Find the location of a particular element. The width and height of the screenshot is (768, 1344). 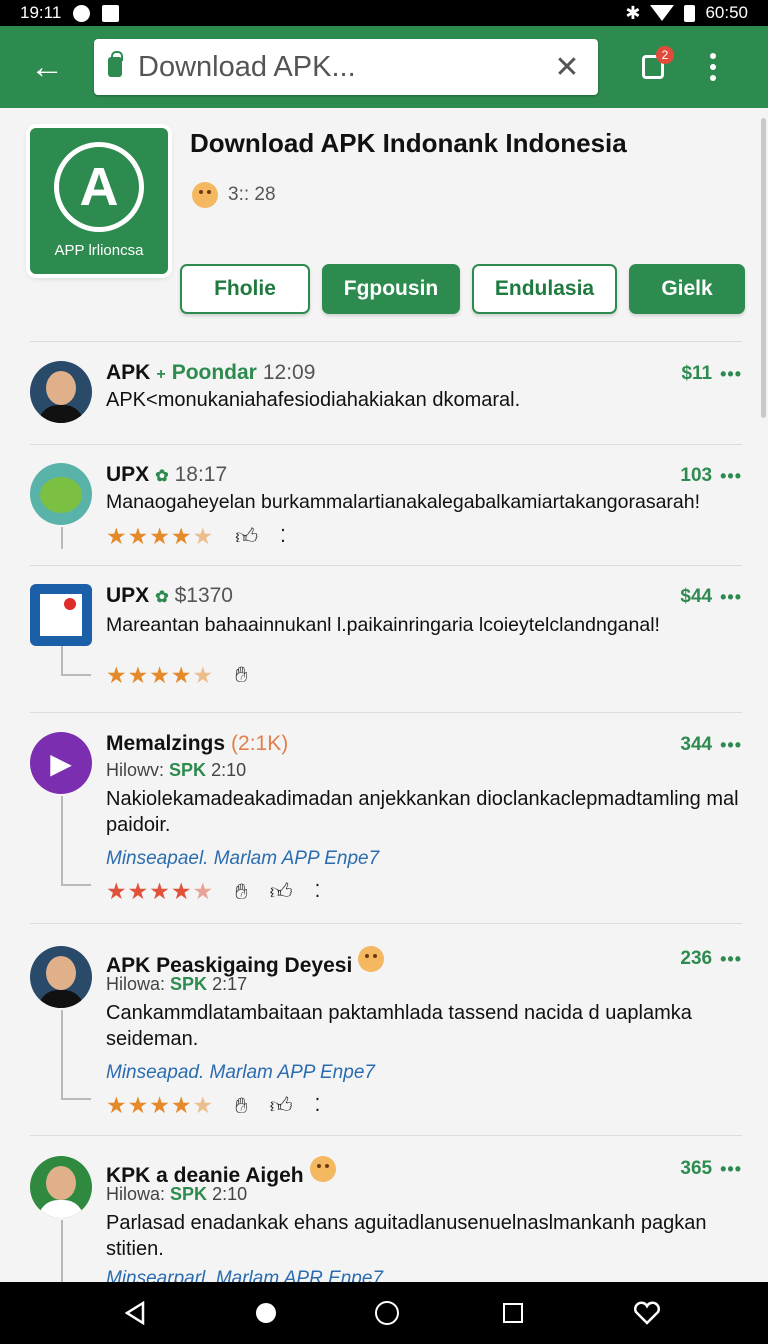

action-button-2: Fgpousin is located at coordinates (391, 289).